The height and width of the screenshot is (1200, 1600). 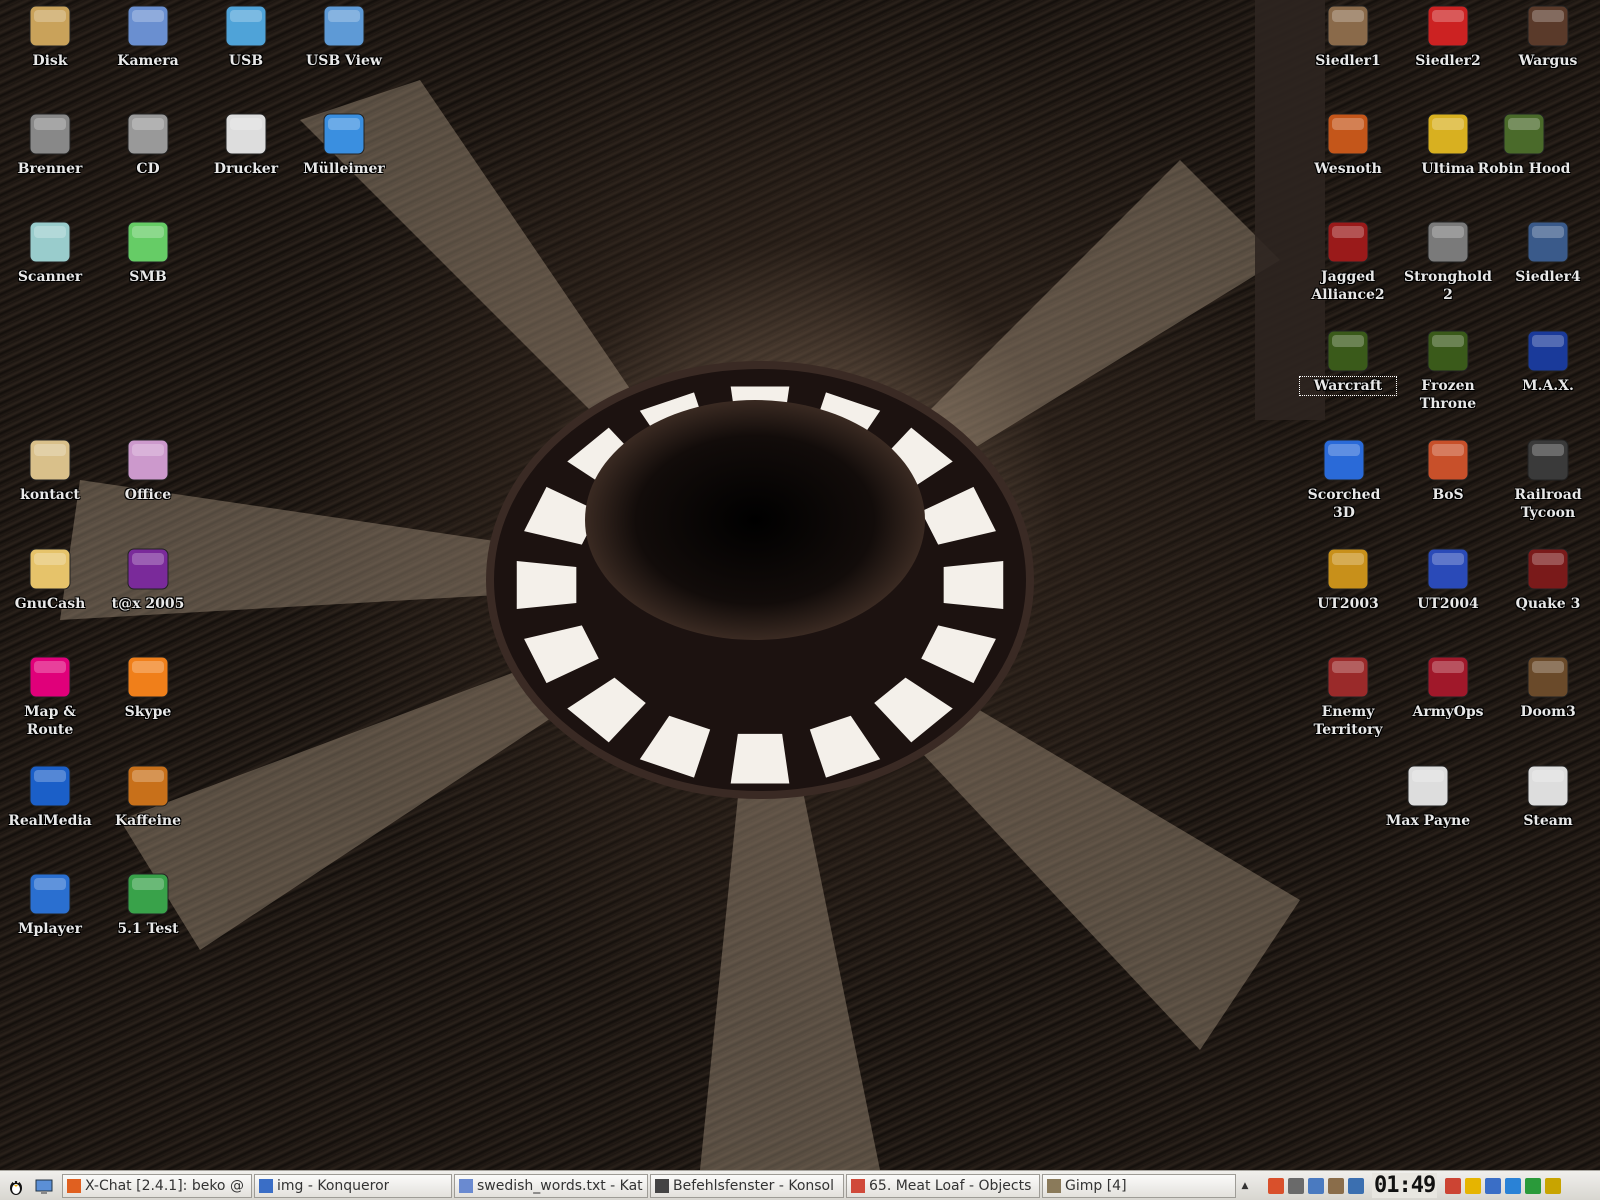 What do you see at coordinates (246, 144) in the screenshot?
I see `desktop-icon-drucker: Drucker` at bounding box center [246, 144].